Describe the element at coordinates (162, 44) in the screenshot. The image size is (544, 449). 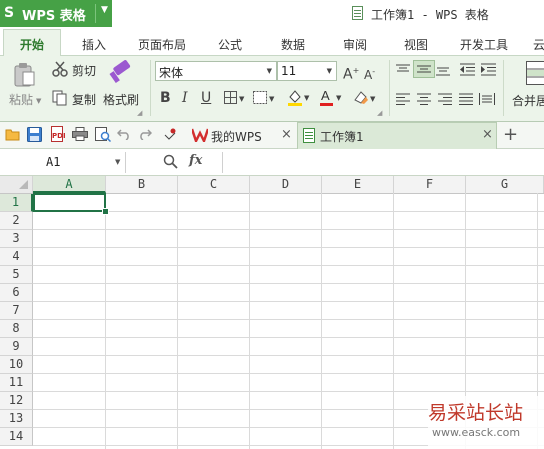
I see `tab-page-layout: 页面布局` at that location.